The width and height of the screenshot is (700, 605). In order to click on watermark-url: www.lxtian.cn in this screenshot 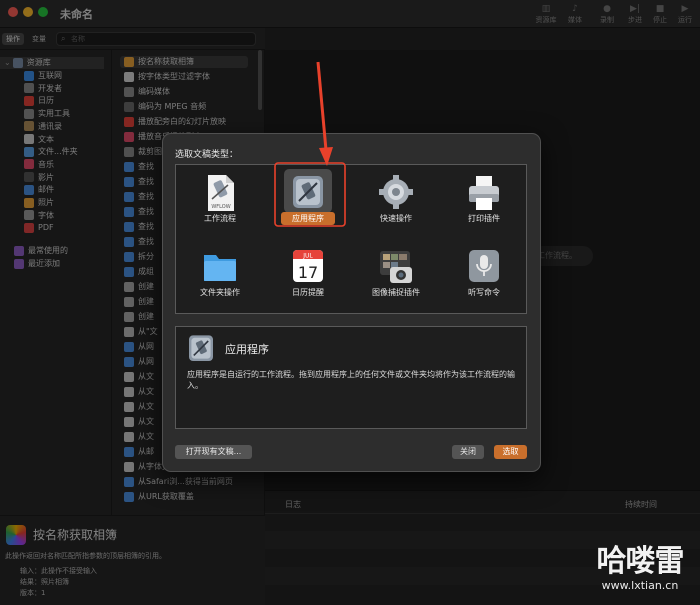, I will do `click(640, 585)`.